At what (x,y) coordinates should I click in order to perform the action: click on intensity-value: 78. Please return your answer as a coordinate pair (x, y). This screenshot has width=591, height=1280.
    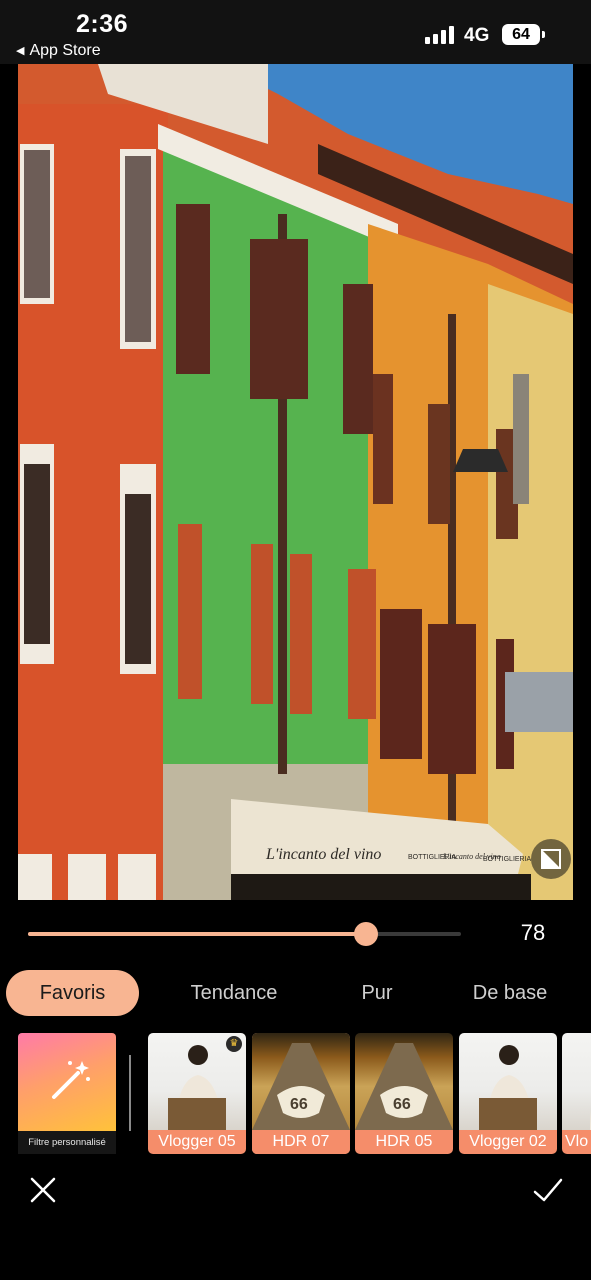
    Looking at the image, I should click on (533, 932).